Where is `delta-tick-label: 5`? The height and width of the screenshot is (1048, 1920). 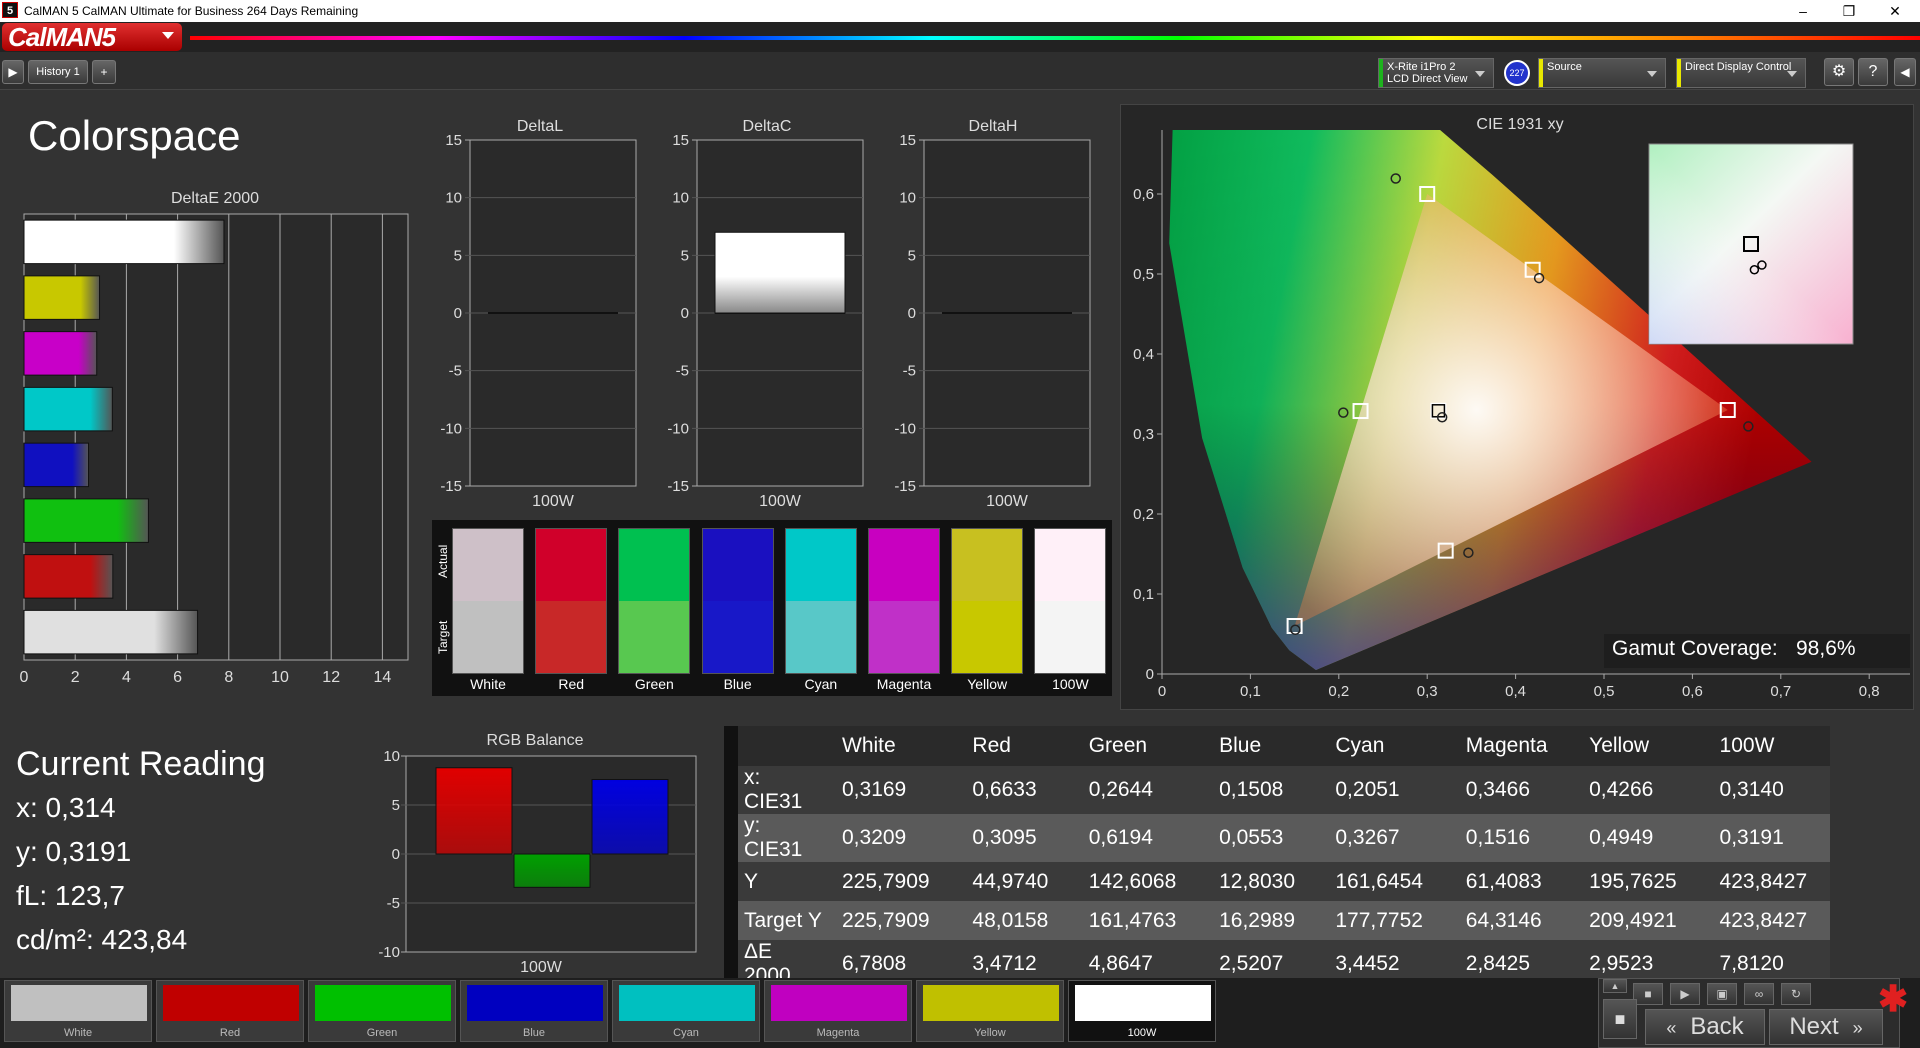
delta-tick-label: 5 is located at coordinates (685, 255).